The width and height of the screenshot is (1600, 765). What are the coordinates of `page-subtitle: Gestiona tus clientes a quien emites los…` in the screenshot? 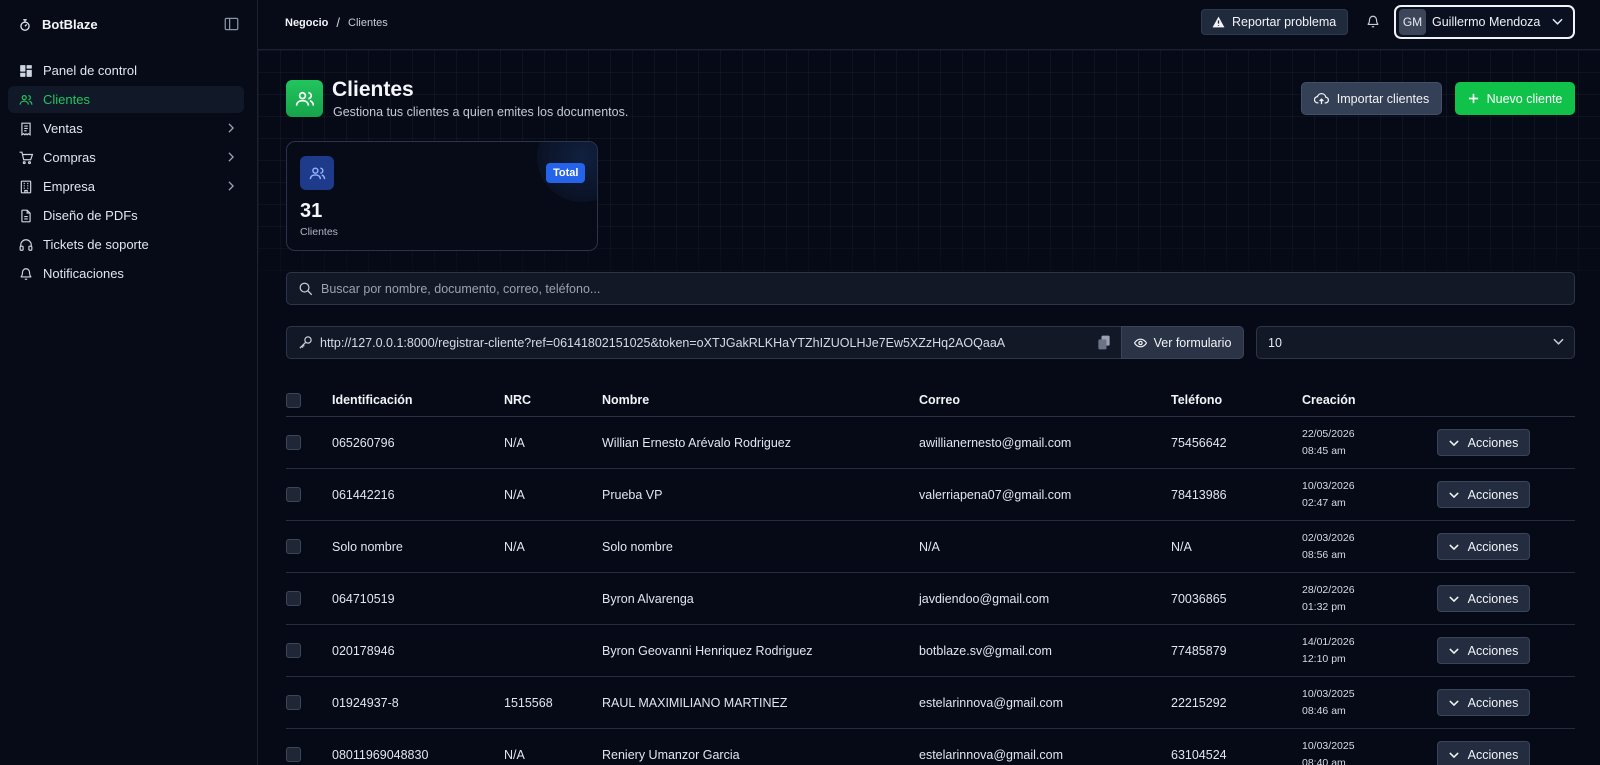 It's located at (481, 112).